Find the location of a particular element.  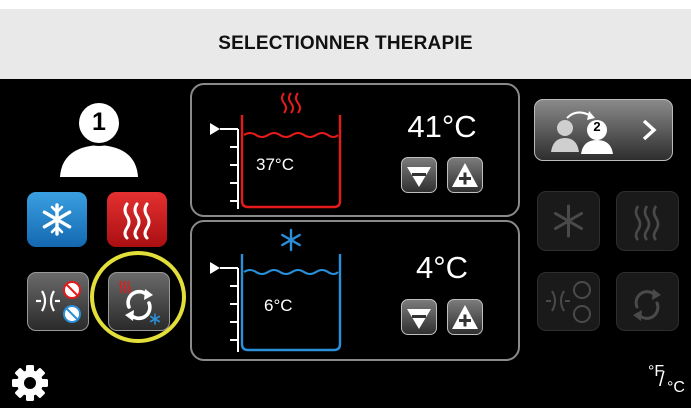

hot-tank-graphic is located at coordinates (276, 150).